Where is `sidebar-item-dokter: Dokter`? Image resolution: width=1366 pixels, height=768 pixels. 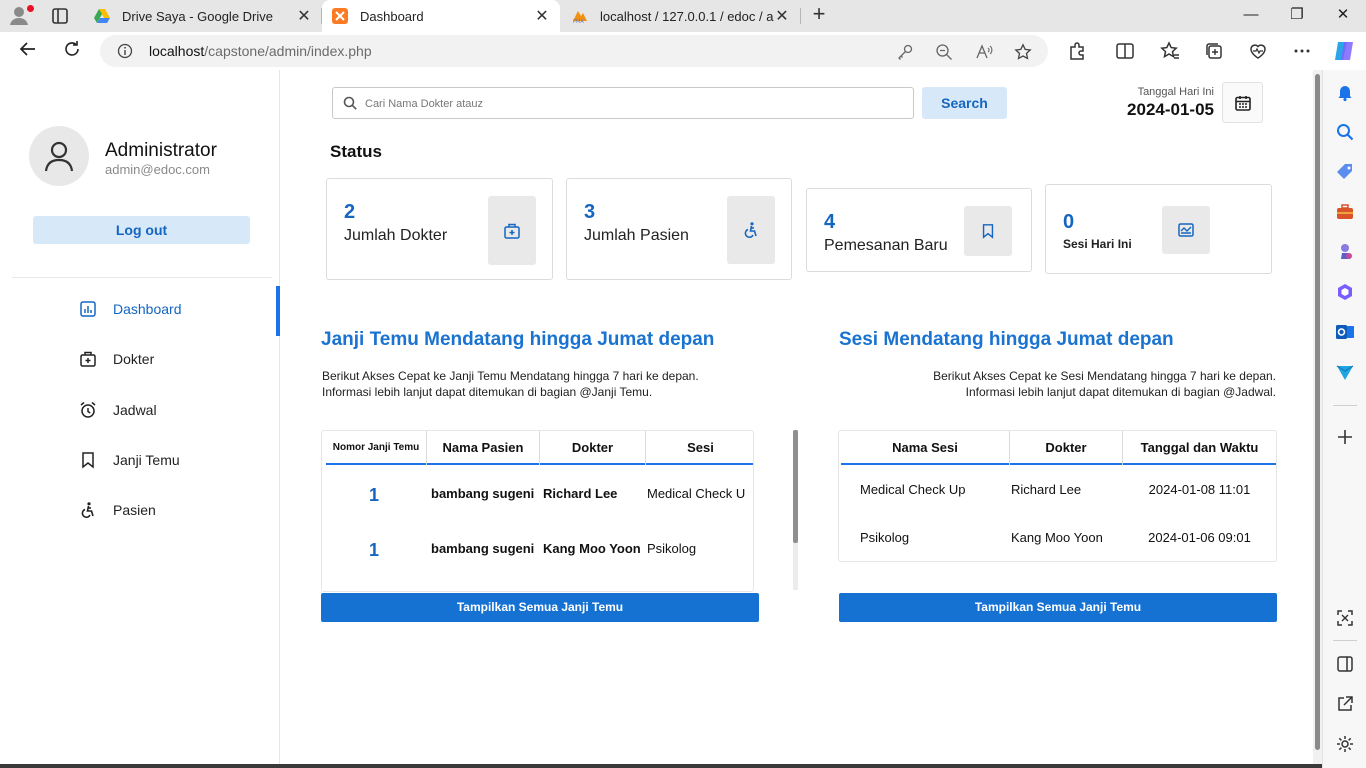
sidebar-item-dokter: Dokter is located at coordinates (142, 360).